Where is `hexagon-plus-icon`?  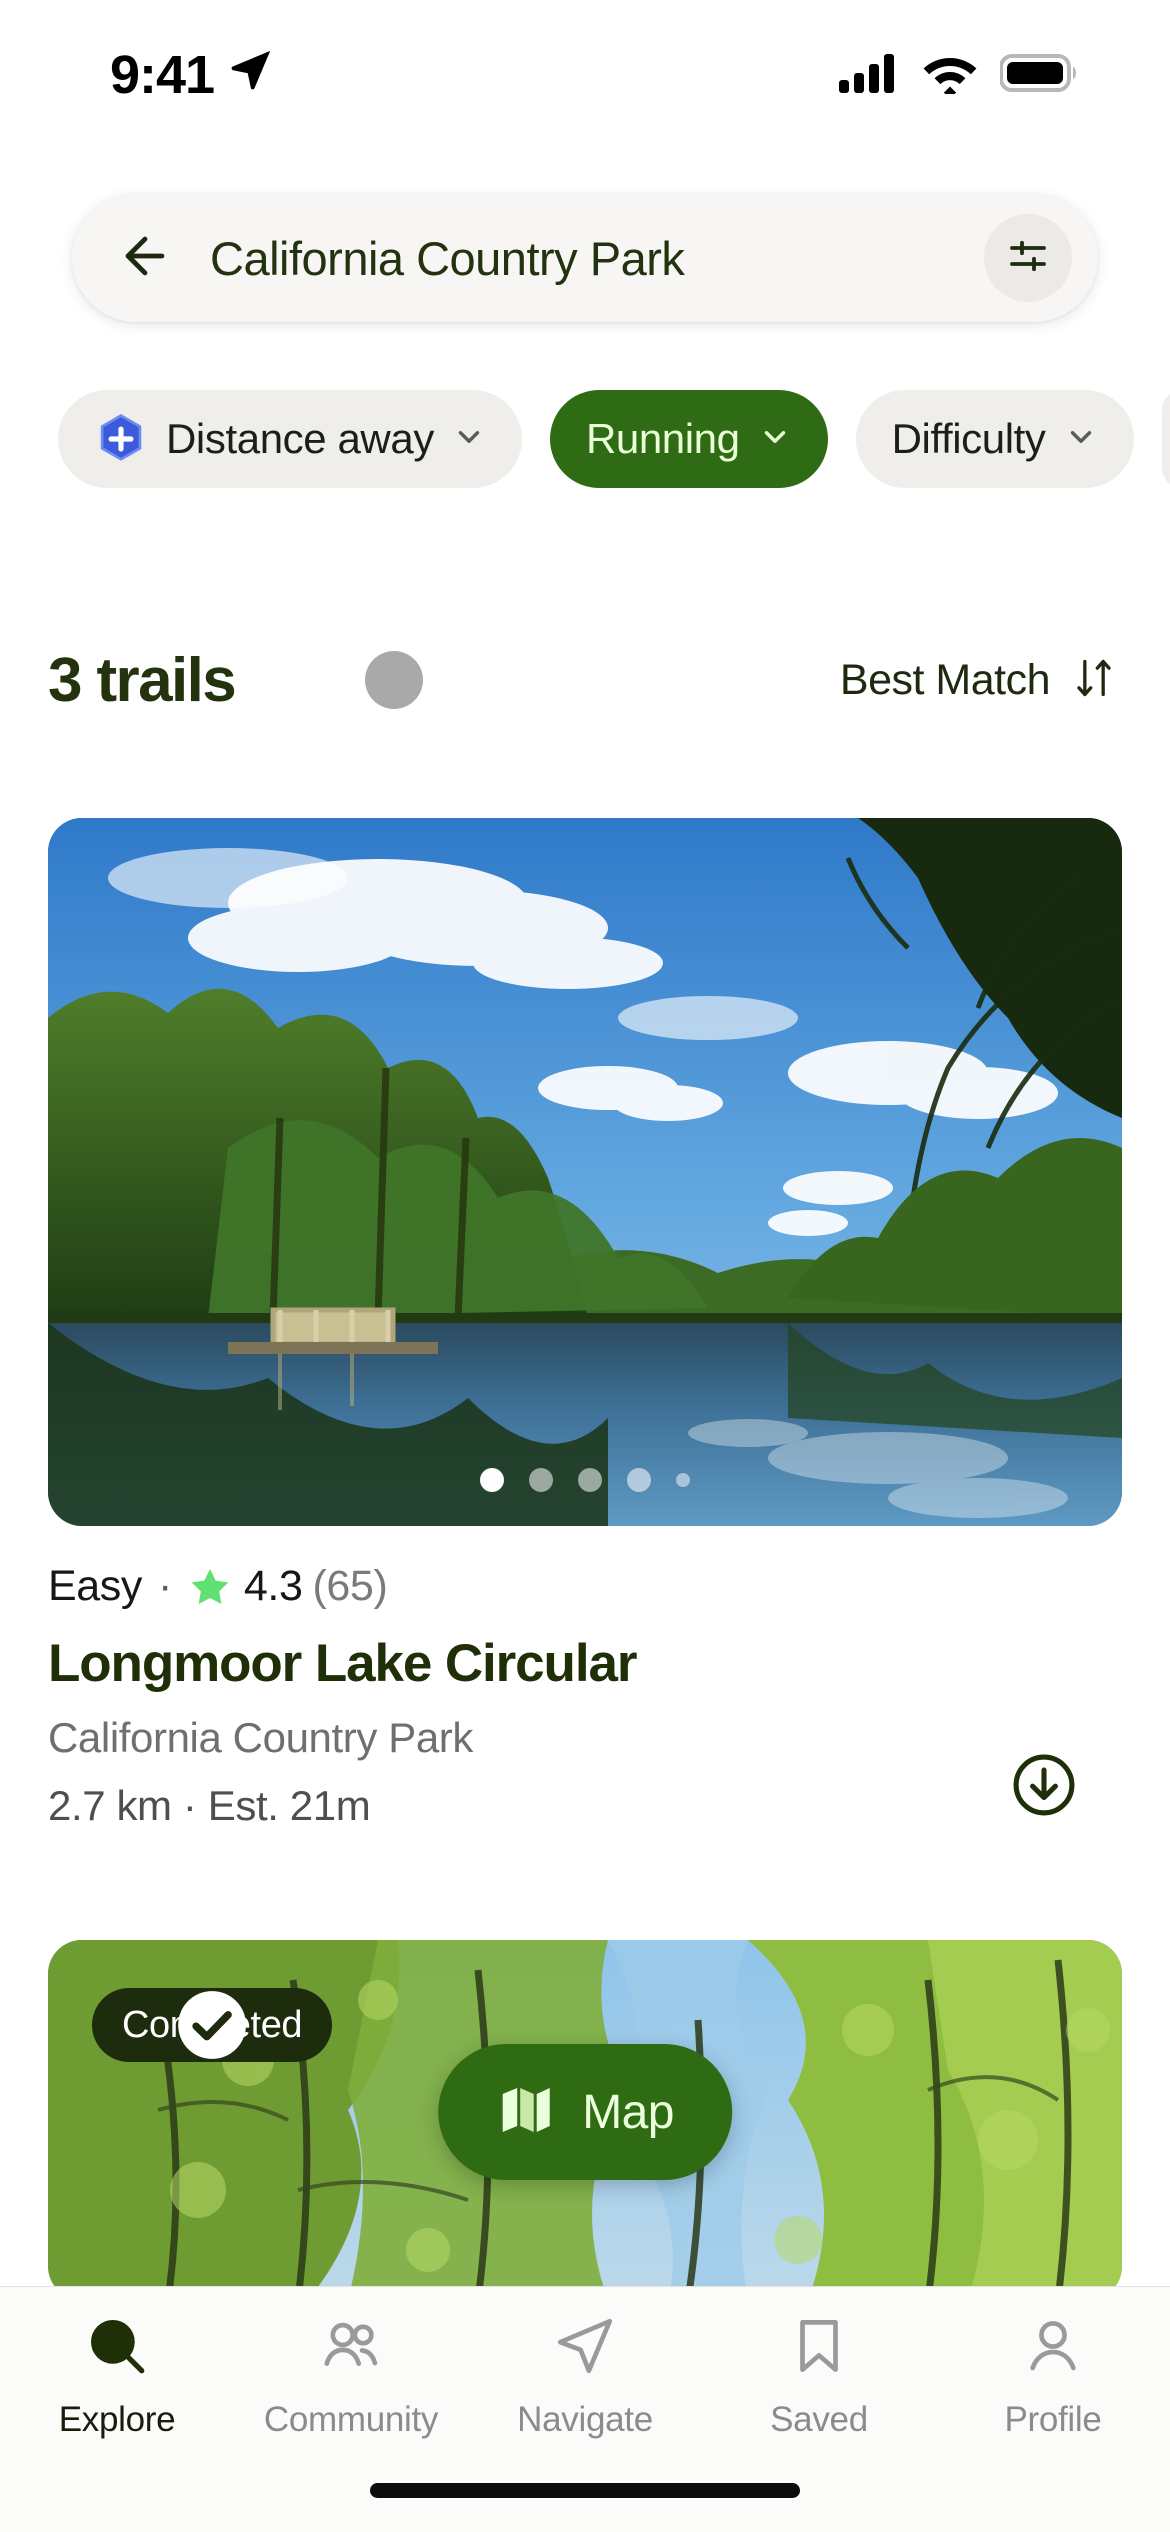 hexagon-plus-icon is located at coordinates (121, 439).